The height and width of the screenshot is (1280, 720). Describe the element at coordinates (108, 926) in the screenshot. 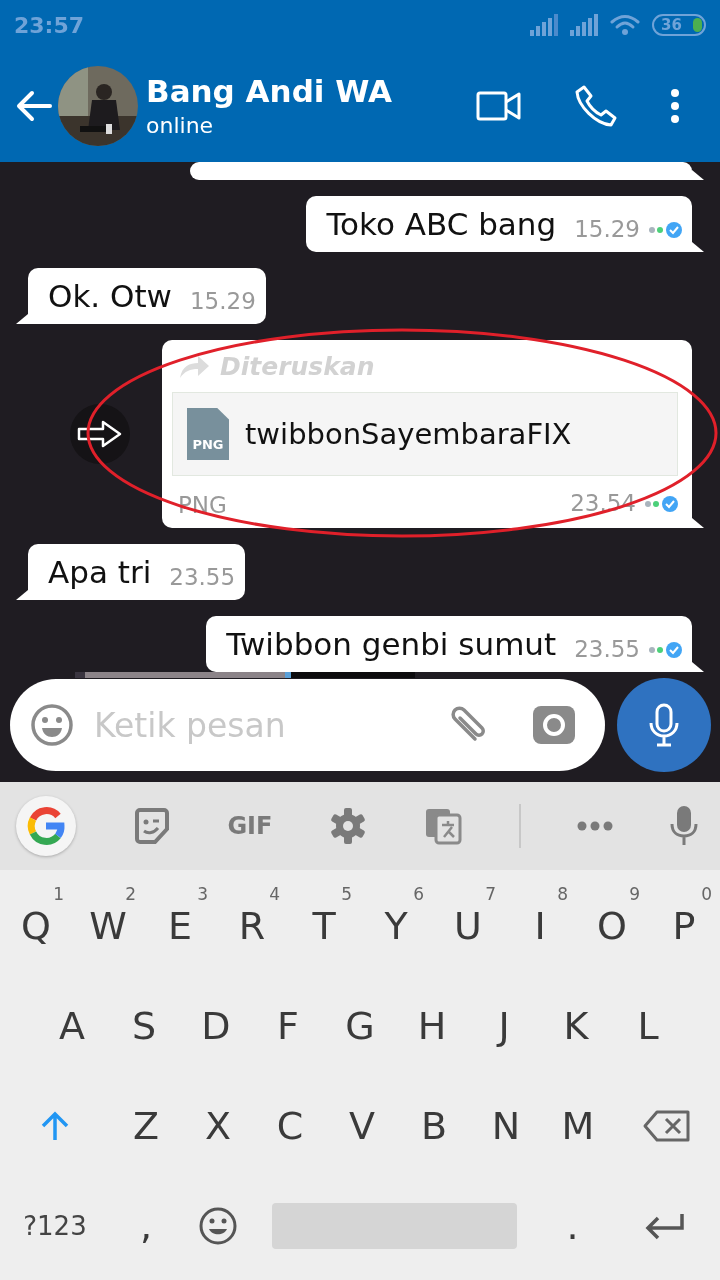

I see `keyboard-key: W 2` at that location.